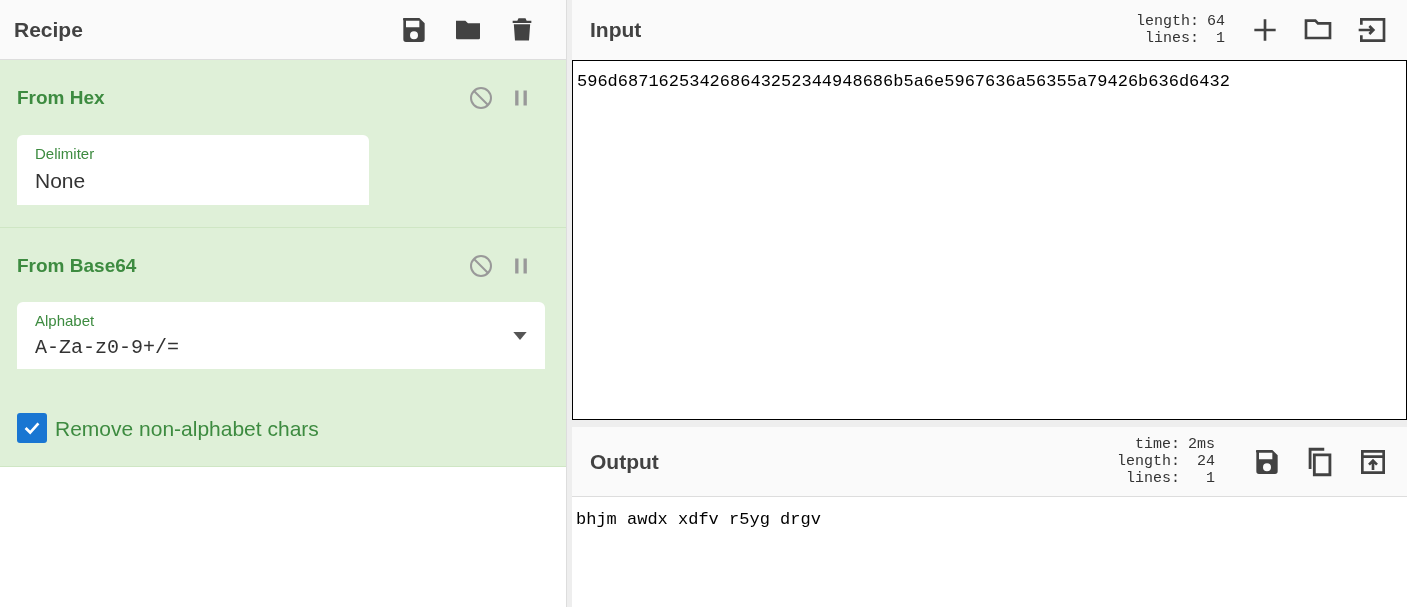 The height and width of the screenshot is (607, 1407). I want to click on output-text-area: bhjm awdx xdfv r5yg drgv, so click(989, 520).